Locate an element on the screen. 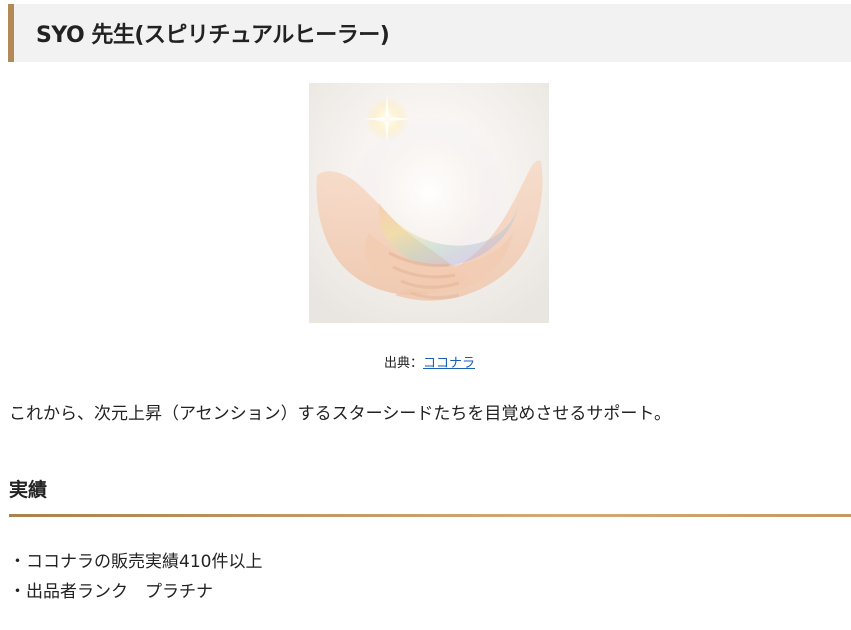  list-item: ・出品者ランク プラチナ is located at coordinates (111, 592).